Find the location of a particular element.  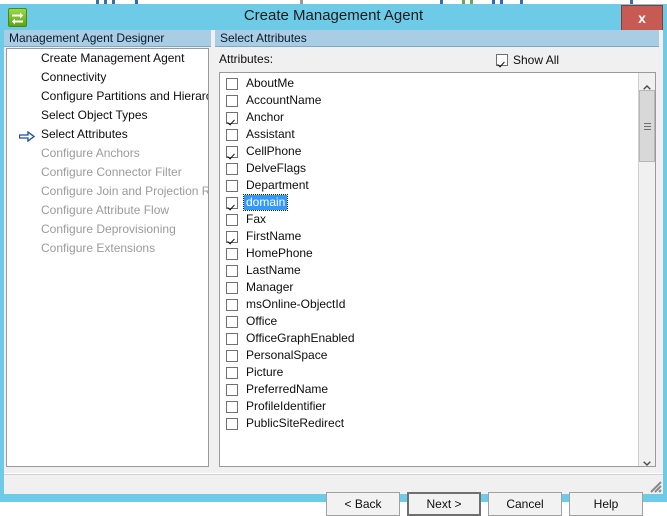

current-step-arrow-icon is located at coordinates (27, 136).